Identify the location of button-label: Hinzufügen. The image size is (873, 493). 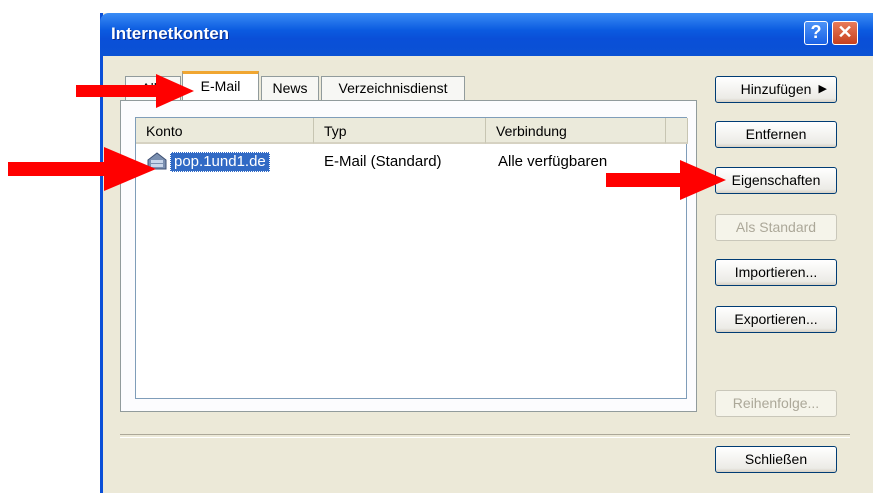
(776, 89).